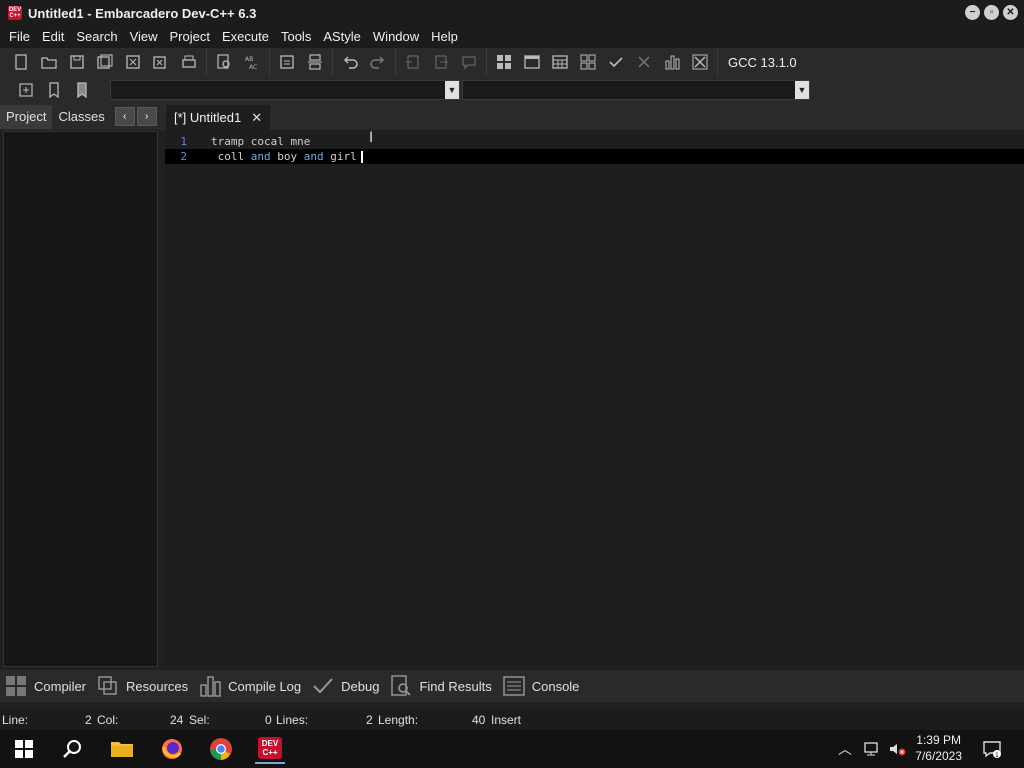 The height and width of the screenshot is (768, 1024). What do you see at coordinates (440, 686) in the screenshot?
I see `tab-find-results: Find Results` at bounding box center [440, 686].